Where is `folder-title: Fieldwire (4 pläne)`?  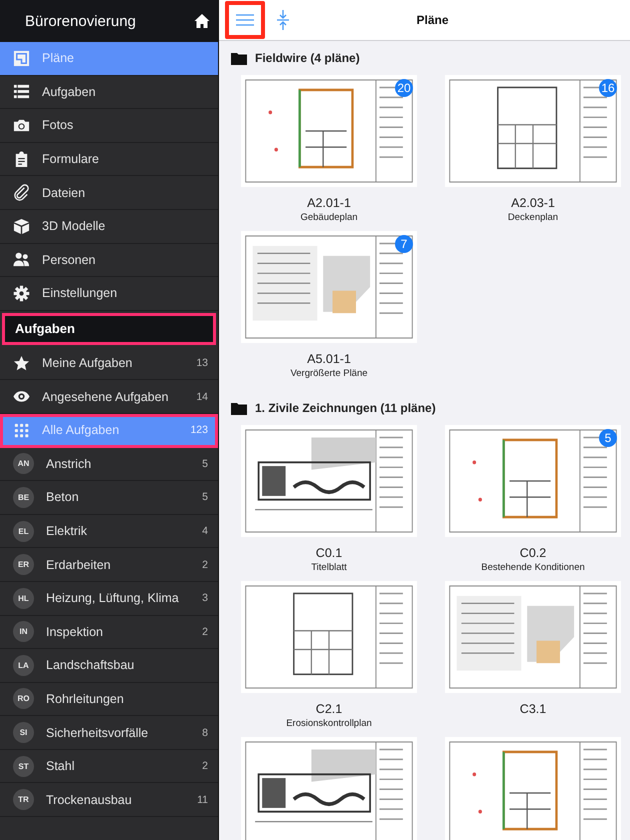 folder-title: Fieldwire (4 pläne) is located at coordinates (307, 58).